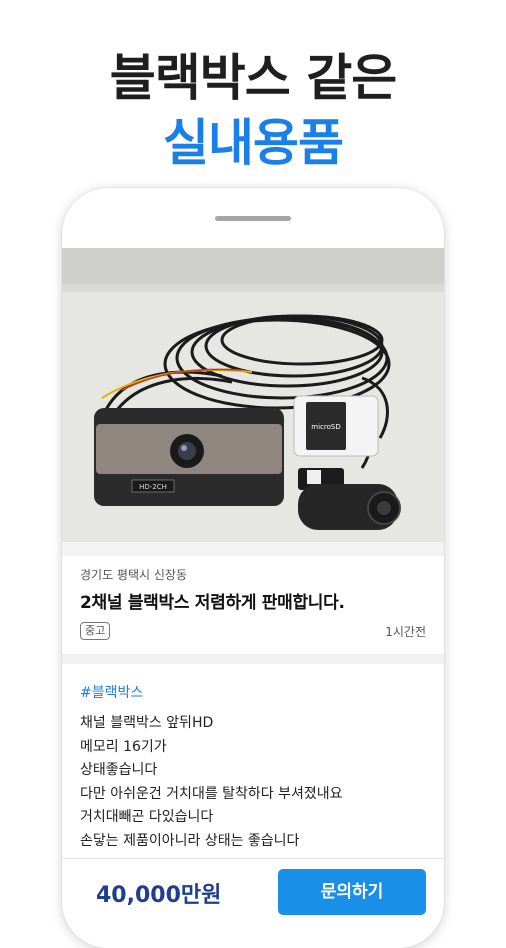 The image size is (506, 948). Describe the element at coordinates (95, 631) in the screenshot. I see `condition-badge: 중고` at that location.